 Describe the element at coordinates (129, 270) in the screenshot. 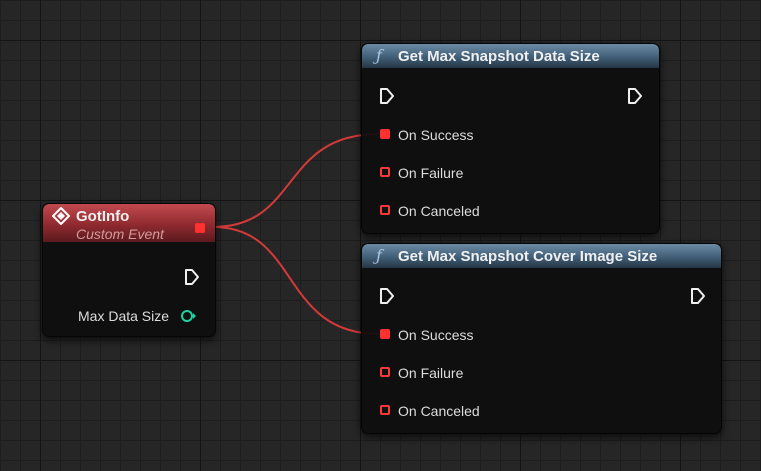

I see `event-node-gotinfo: GotInfo Custom Event Max Data Size` at that location.